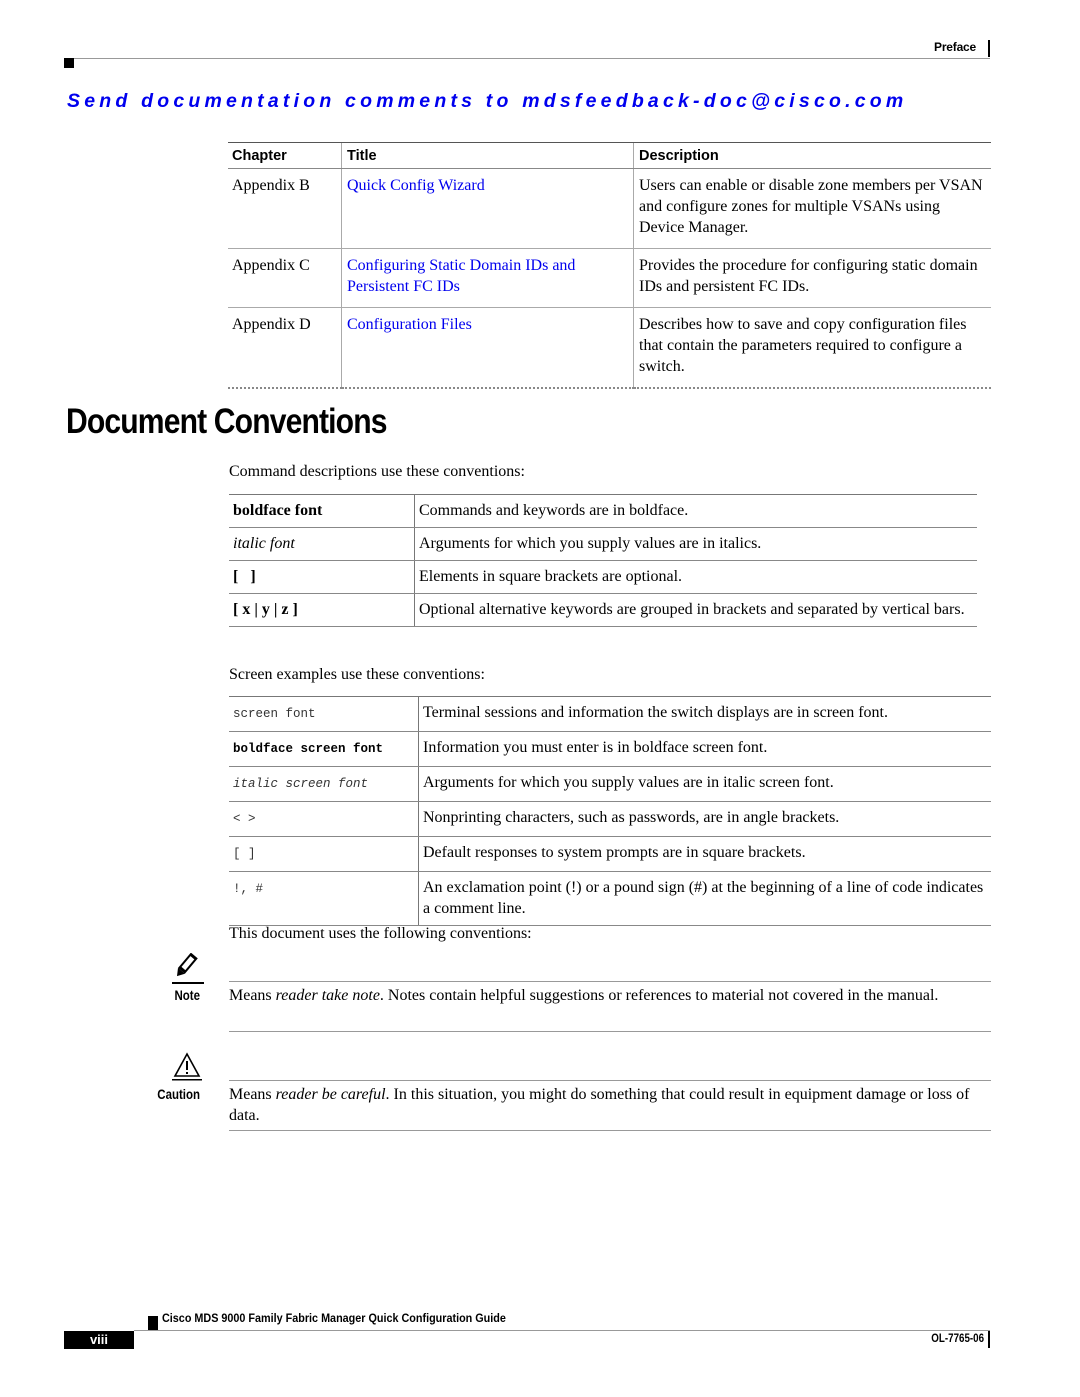  What do you see at coordinates (322, 610) in the screenshot?
I see `convention-key: [ x | y | z ]` at bounding box center [322, 610].